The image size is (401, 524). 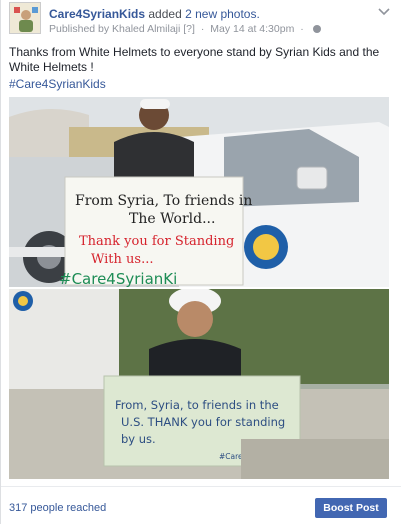 I want to click on reach-count-link: 317 people reached, so click(x=57, y=508).